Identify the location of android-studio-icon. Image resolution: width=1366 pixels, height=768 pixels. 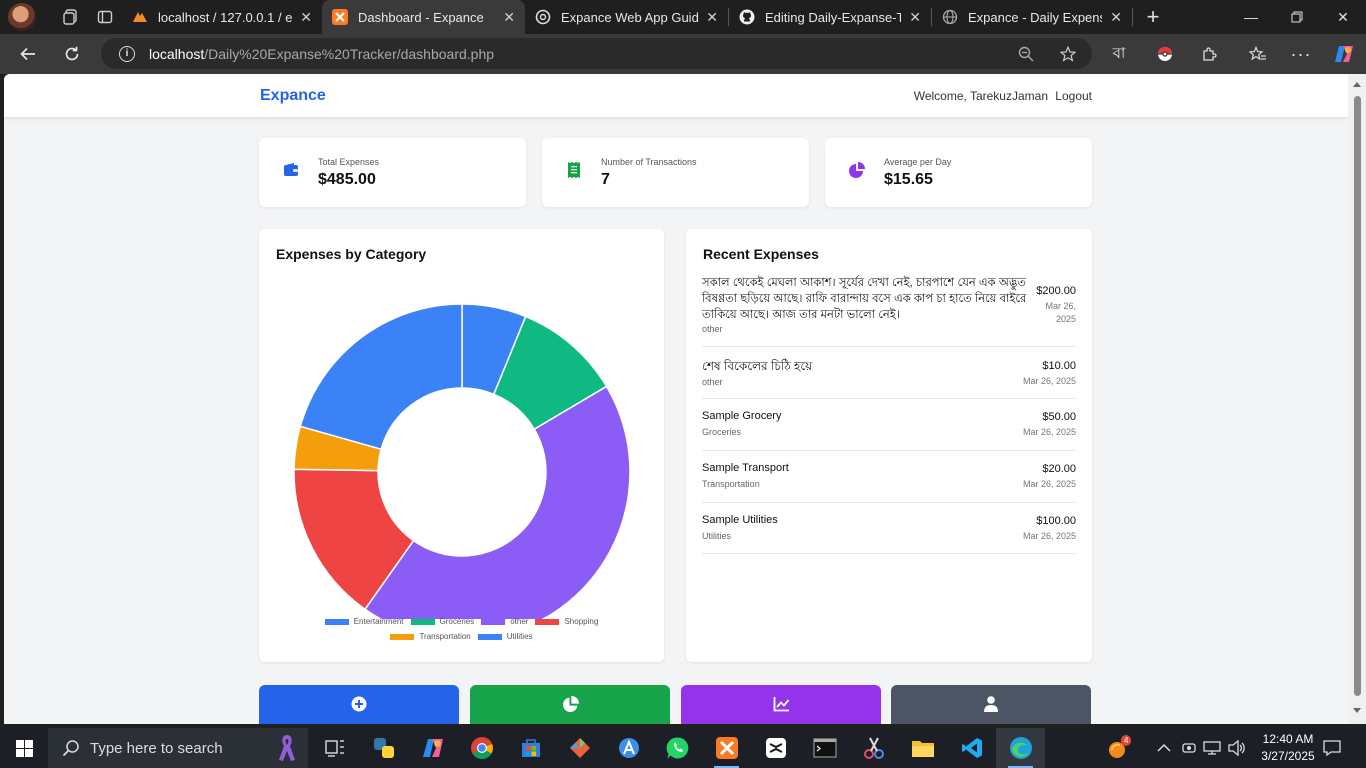
(628, 748).